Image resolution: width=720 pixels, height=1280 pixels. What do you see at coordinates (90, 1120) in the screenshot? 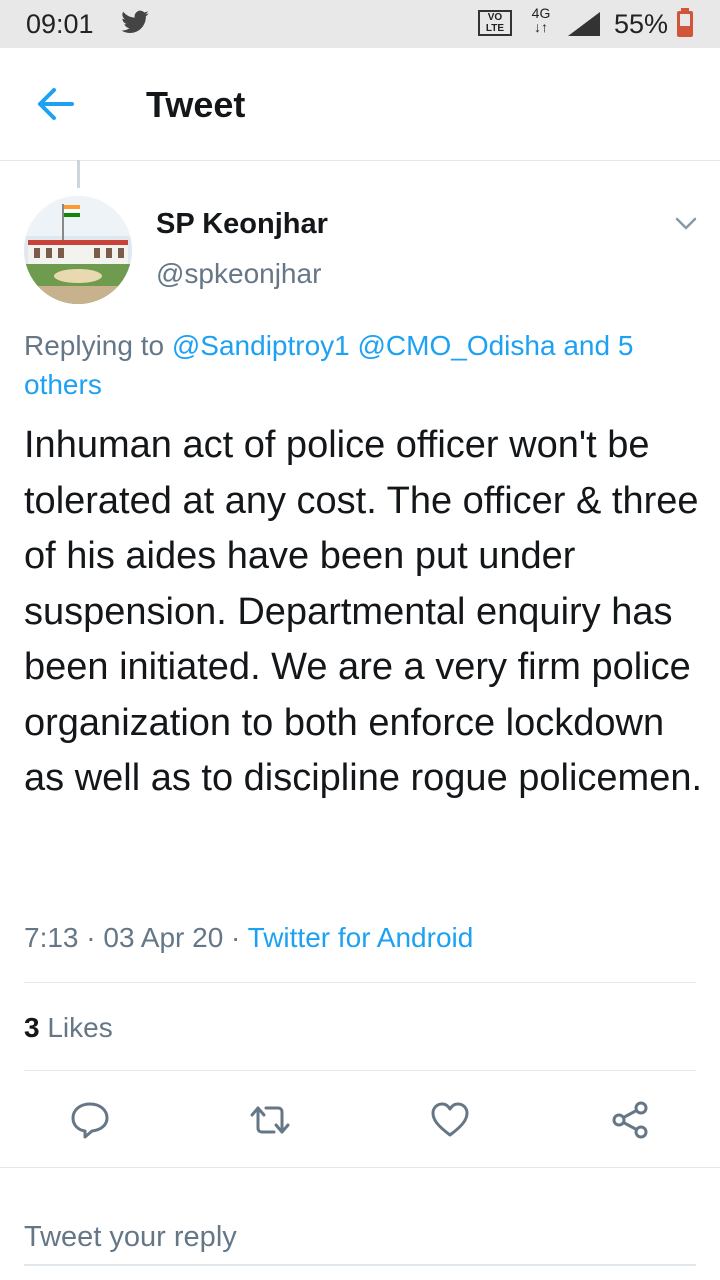
I see `reply-icon` at bounding box center [90, 1120].